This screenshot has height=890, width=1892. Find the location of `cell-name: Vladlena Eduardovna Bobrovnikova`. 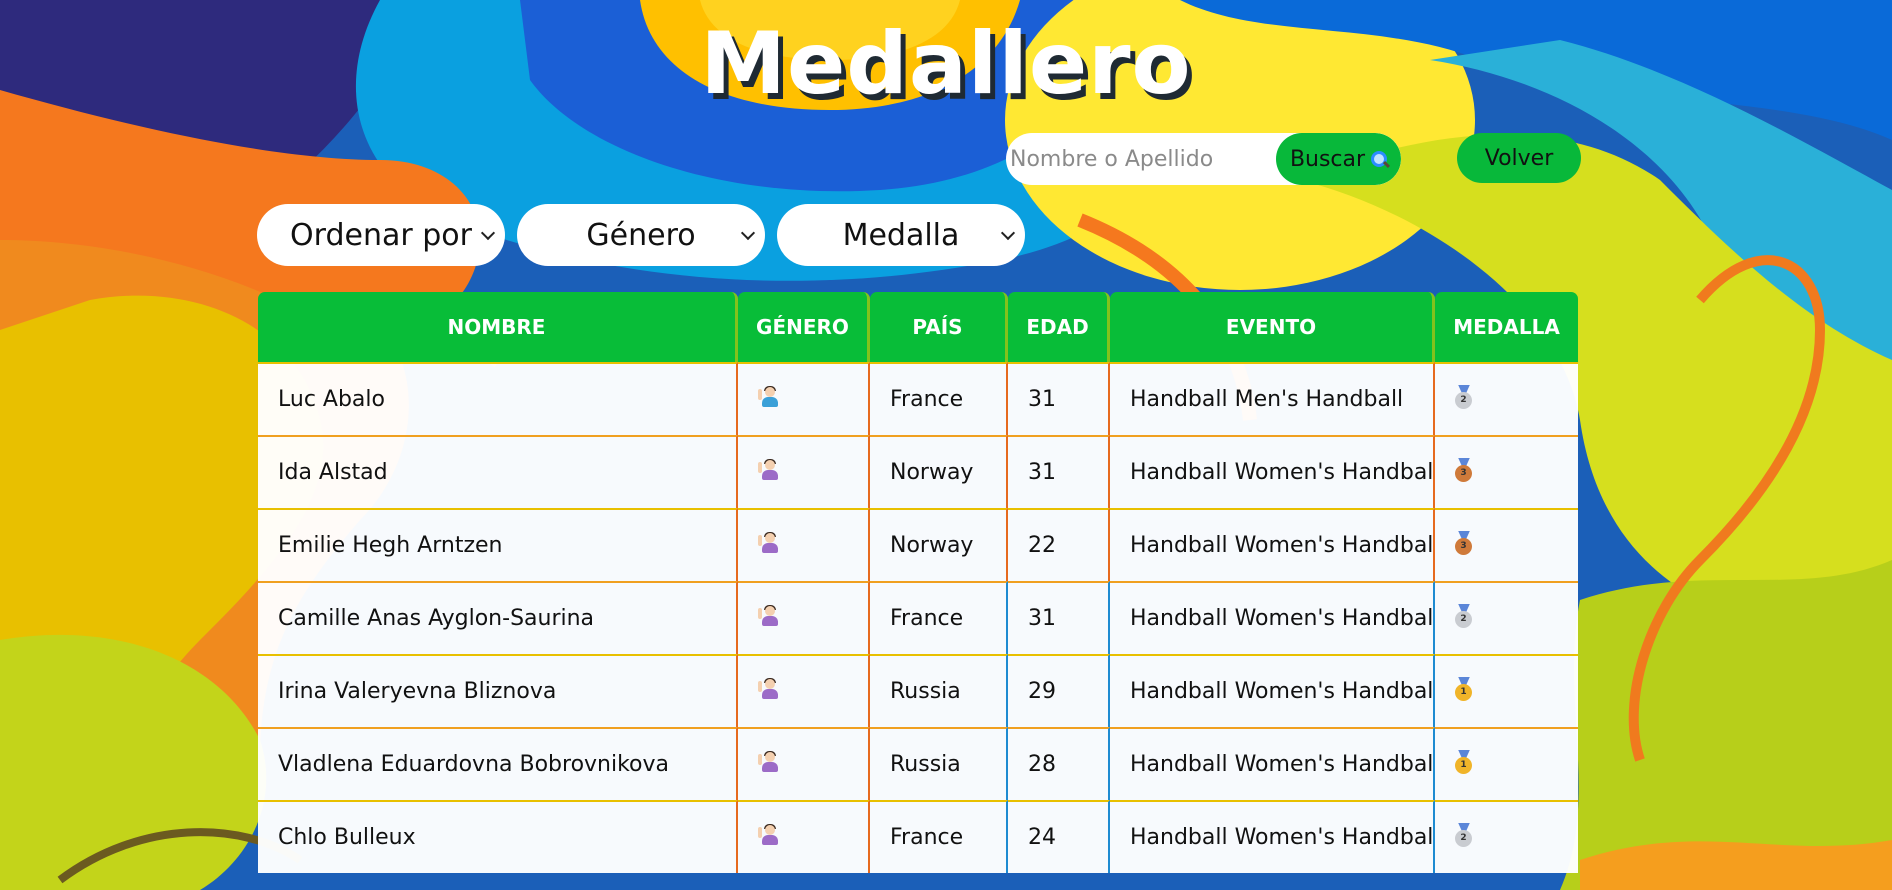

cell-name: Vladlena Eduardovna Bobrovnikova is located at coordinates (498, 763).